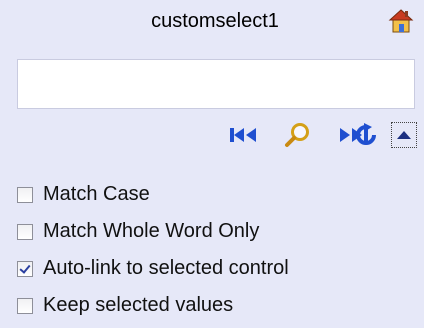 This screenshot has height=328, width=424. What do you see at coordinates (25, 194) in the screenshot?
I see `match-case-checkbox` at bounding box center [25, 194].